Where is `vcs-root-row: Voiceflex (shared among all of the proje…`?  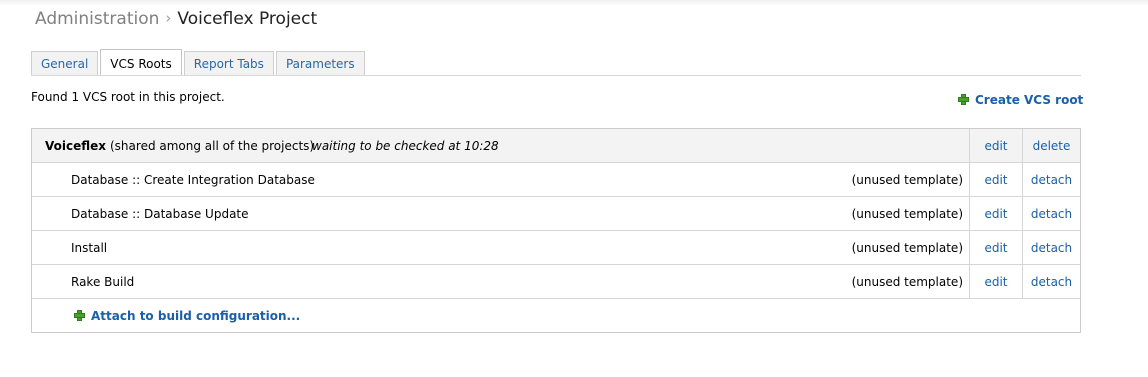
vcs-root-row: Voiceflex (shared among all of the proje… is located at coordinates (556, 145).